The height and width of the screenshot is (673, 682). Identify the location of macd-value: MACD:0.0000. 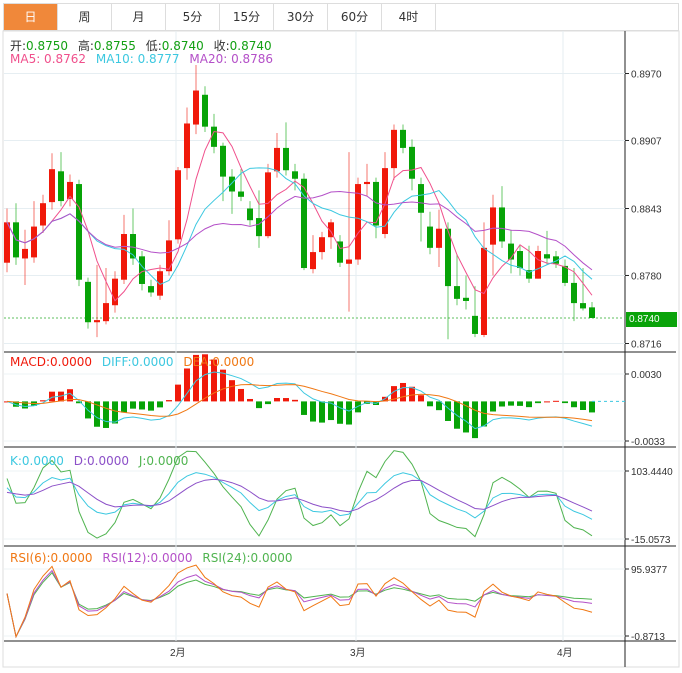
(51, 362).